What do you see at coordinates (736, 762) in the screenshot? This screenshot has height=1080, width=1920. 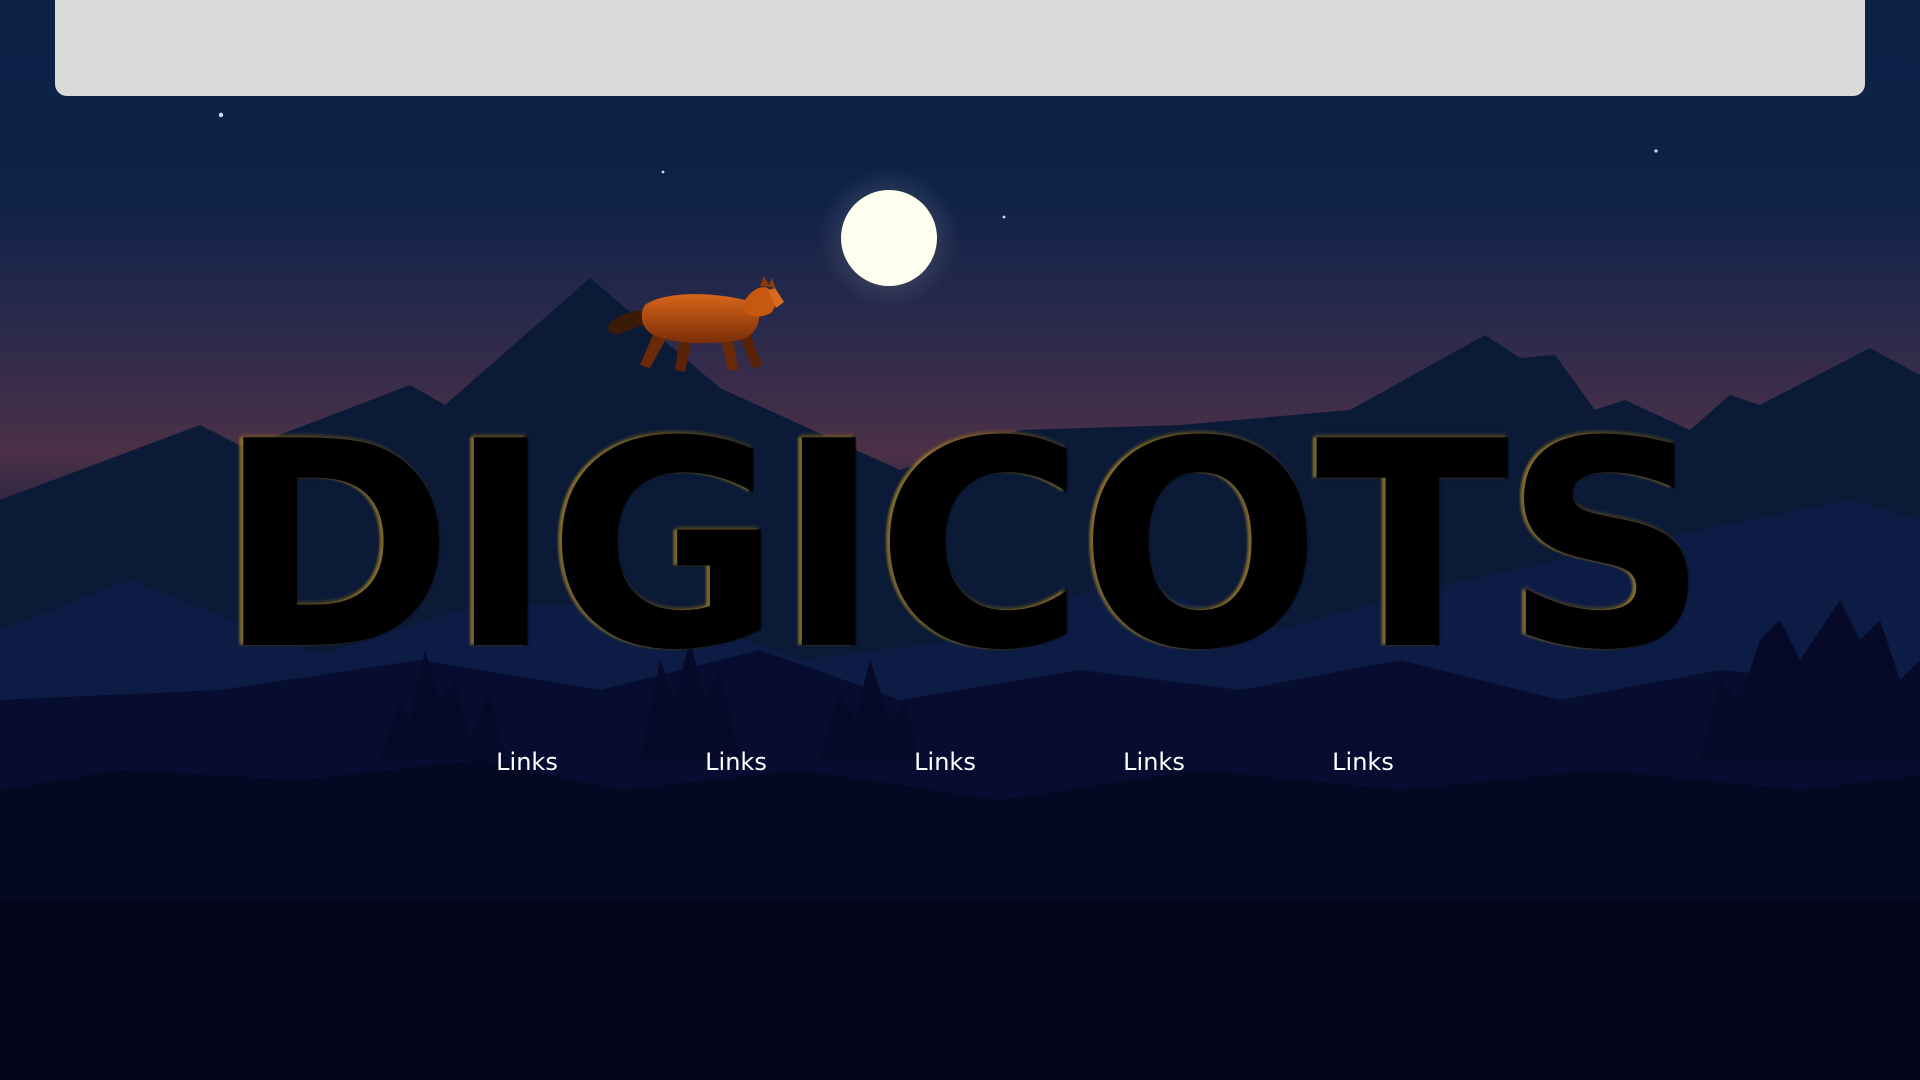 I see `nav-link-2: Links` at bounding box center [736, 762].